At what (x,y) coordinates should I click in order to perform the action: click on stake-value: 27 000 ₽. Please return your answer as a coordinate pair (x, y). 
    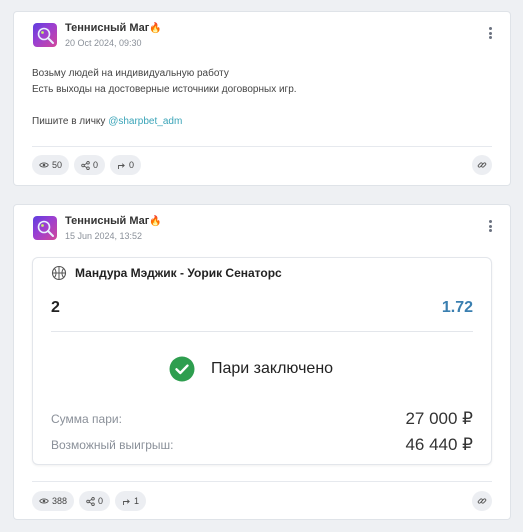
    Looking at the image, I should click on (439, 418).